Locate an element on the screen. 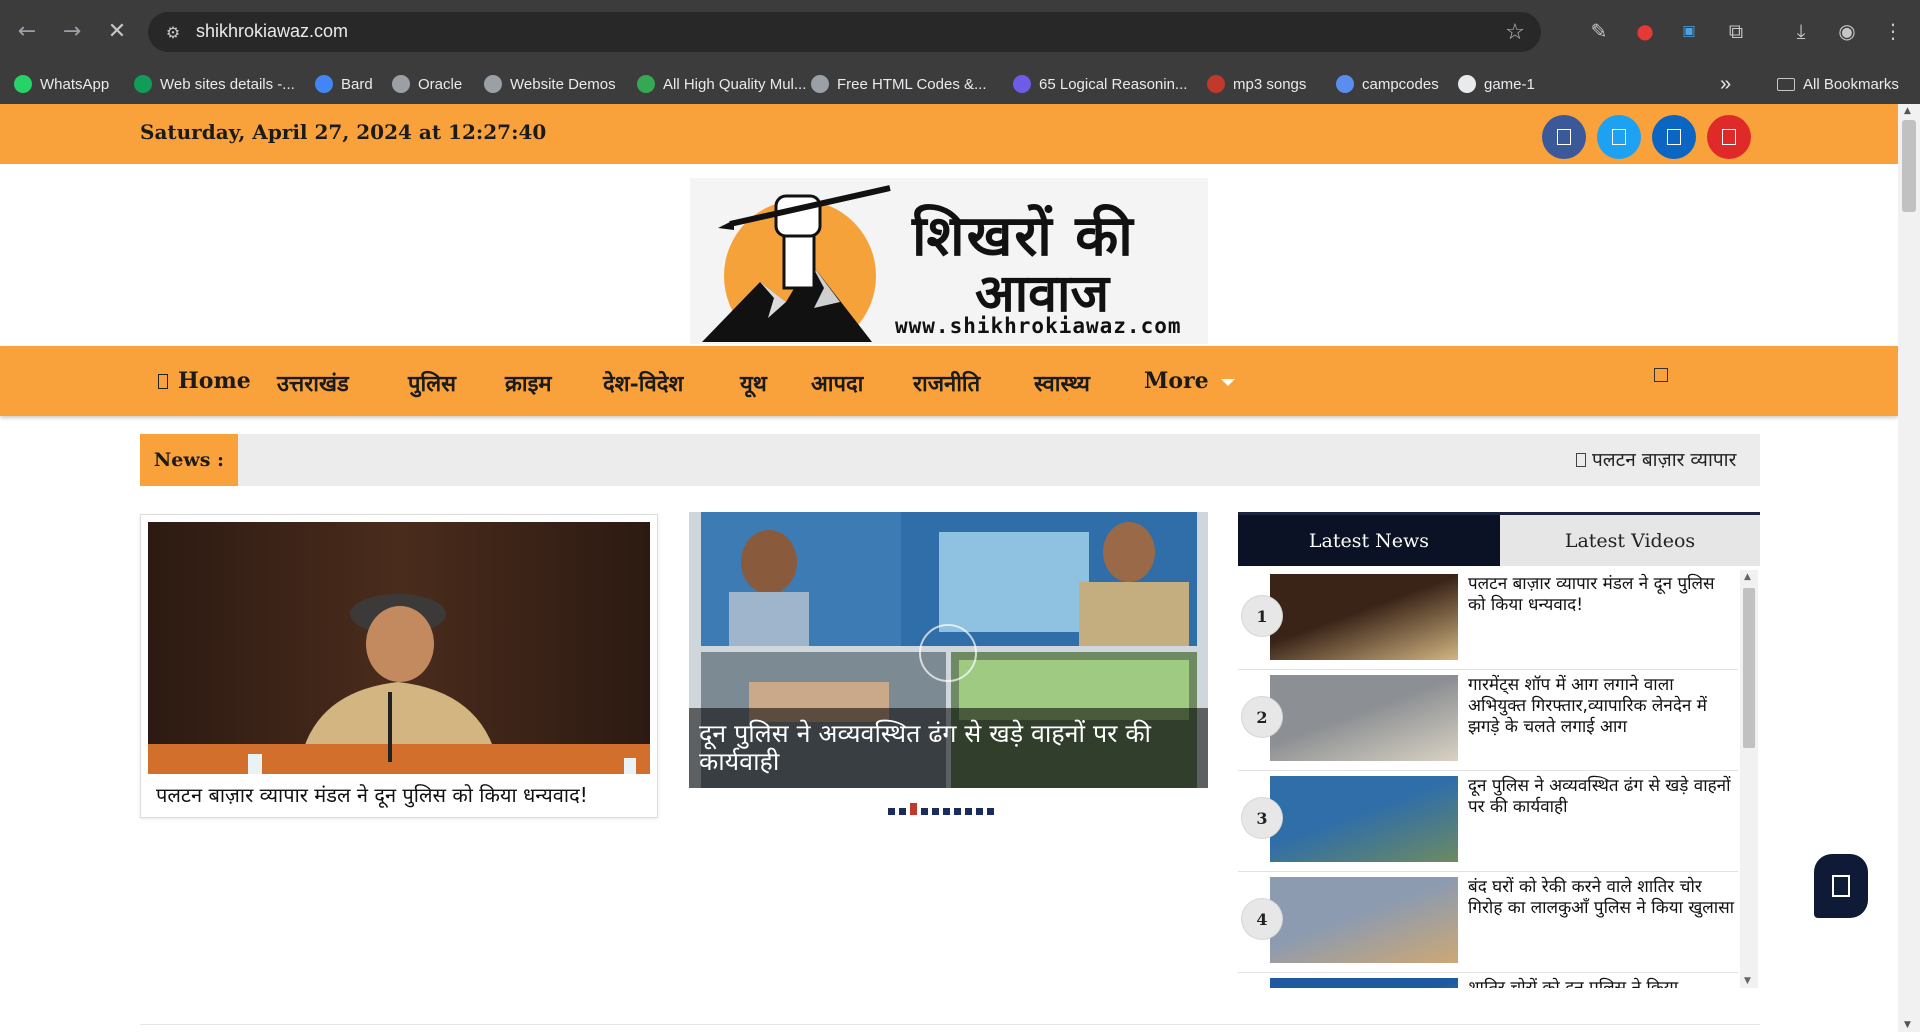  browser-menu-icon: ⋮ is located at coordinates (1893, 31).